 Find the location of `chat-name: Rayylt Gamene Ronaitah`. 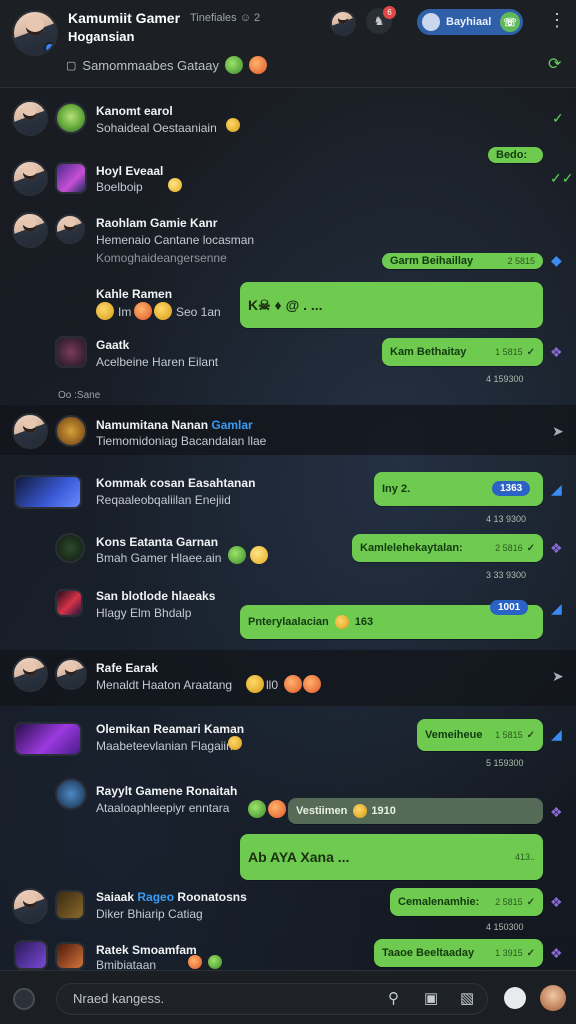

chat-name: Rayylt Gamene Ronaitah is located at coordinates (166, 791).